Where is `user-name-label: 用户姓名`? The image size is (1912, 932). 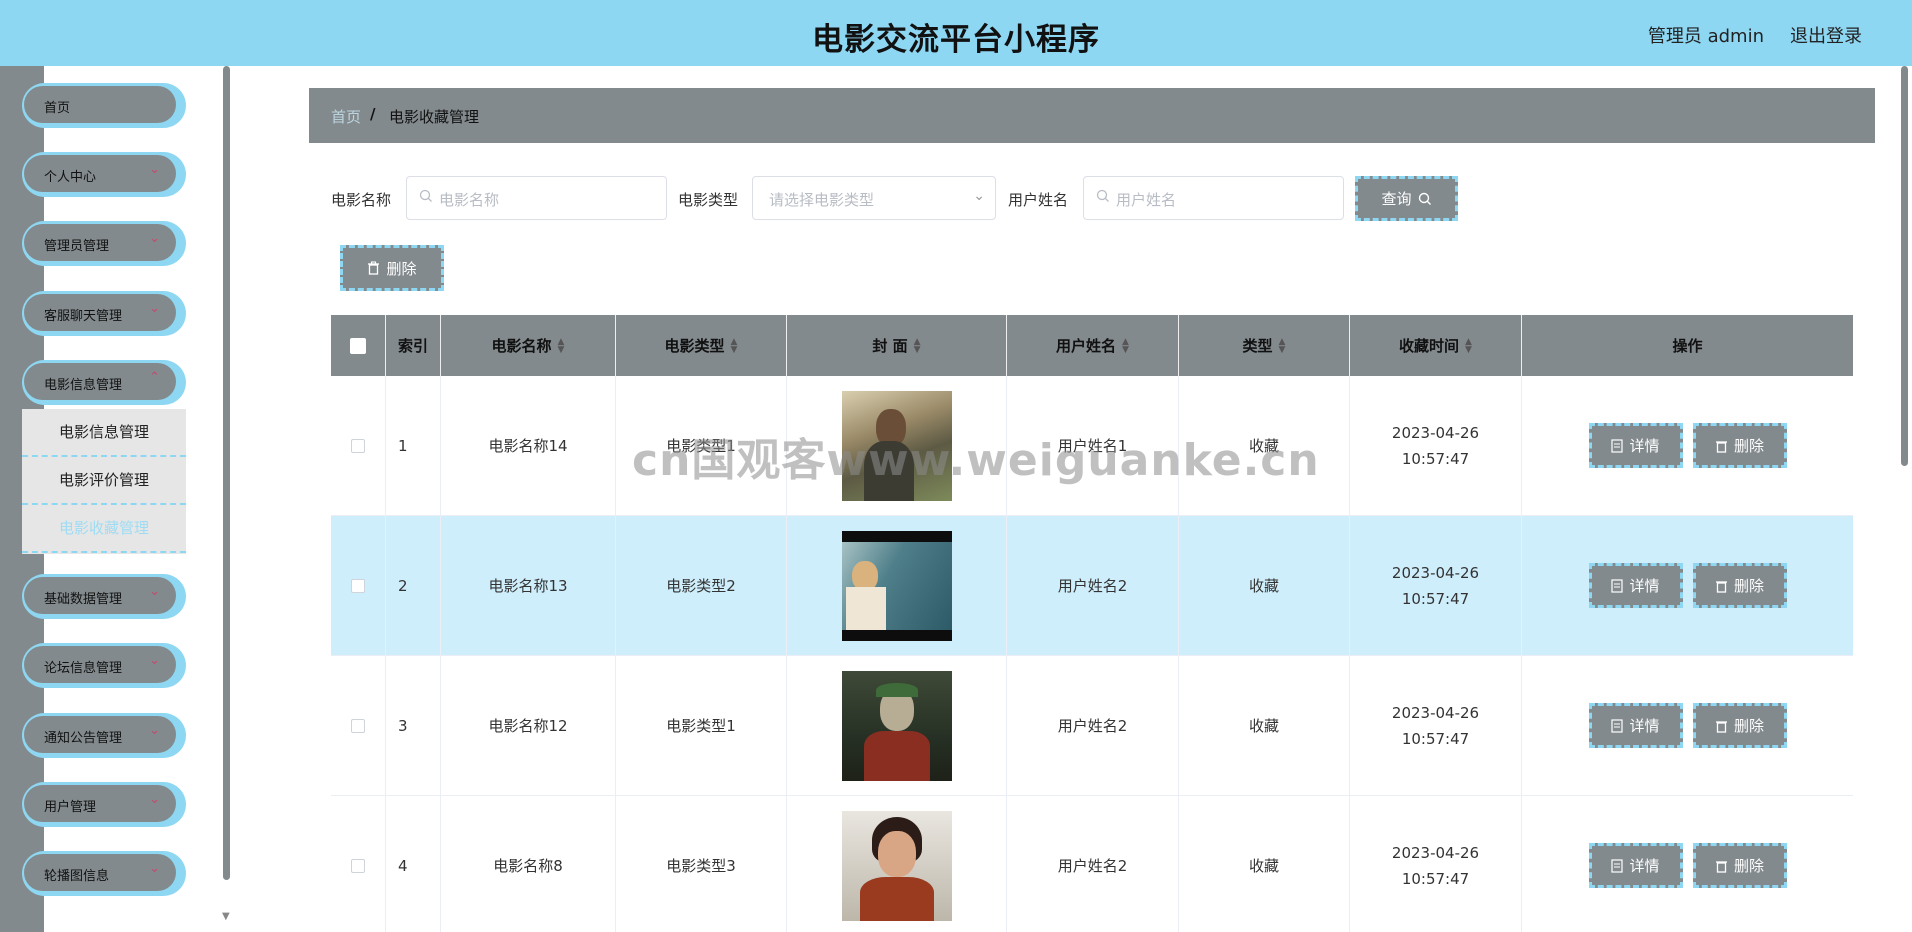 user-name-label: 用户姓名 is located at coordinates (1038, 200).